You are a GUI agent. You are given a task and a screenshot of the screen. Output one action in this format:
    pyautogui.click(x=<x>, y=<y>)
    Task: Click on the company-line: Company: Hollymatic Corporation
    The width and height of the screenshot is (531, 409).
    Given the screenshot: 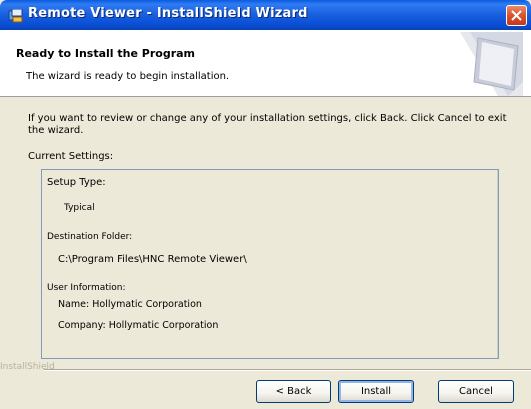 What is the action you would take?
    pyautogui.click(x=138, y=325)
    